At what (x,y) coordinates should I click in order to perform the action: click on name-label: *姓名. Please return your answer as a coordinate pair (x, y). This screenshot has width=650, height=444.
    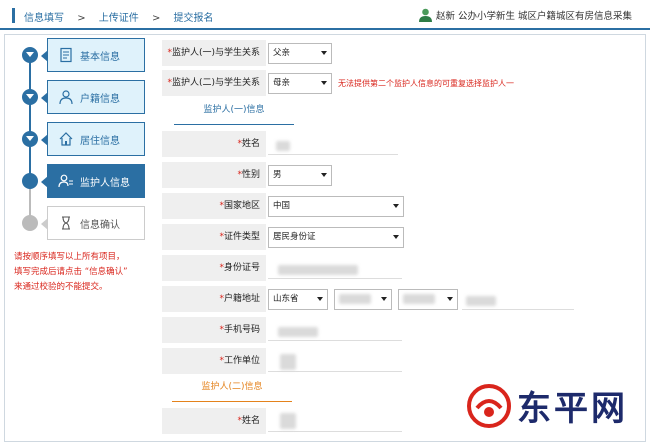
    Looking at the image, I should click on (214, 144).